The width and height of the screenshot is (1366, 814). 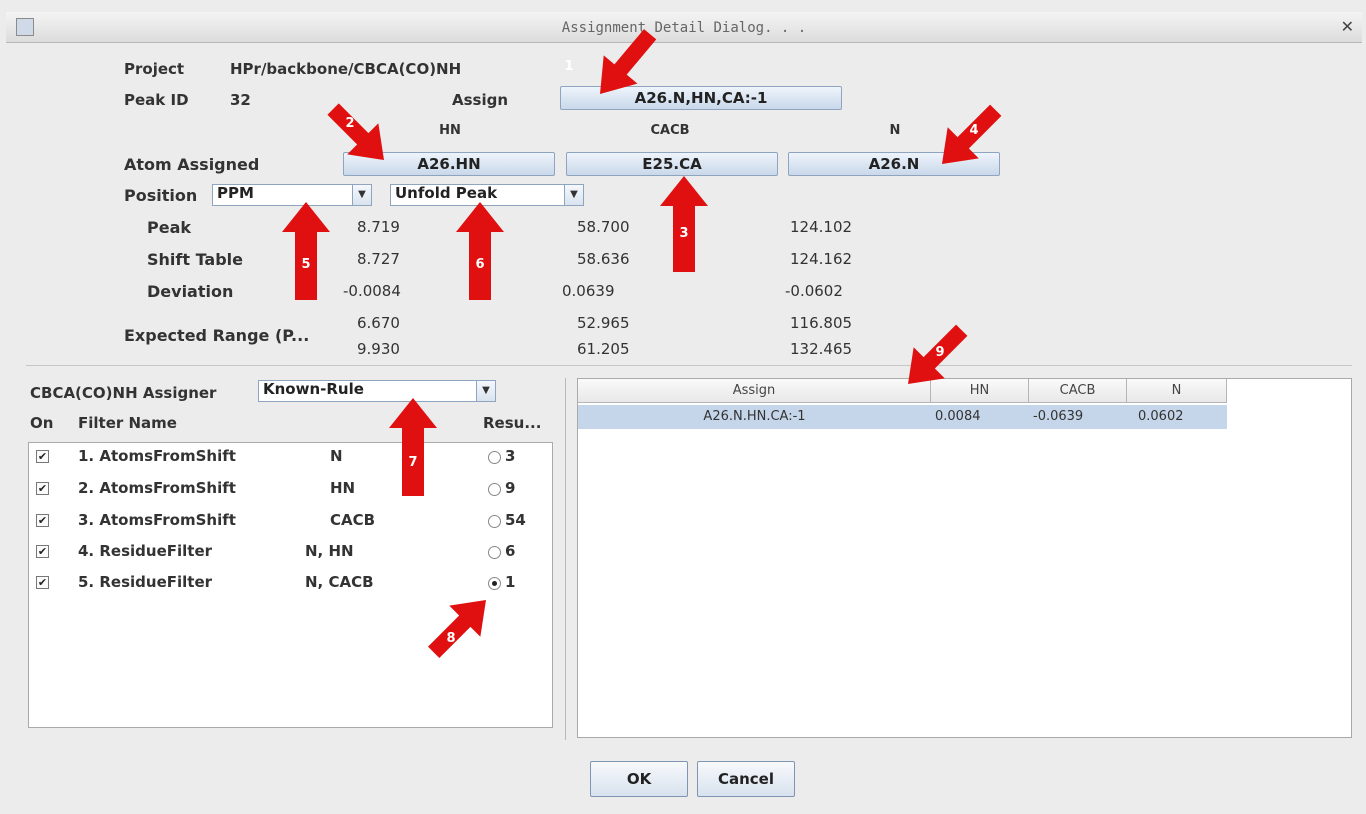 What do you see at coordinates (479, 264) in the screenshot?
I see `annotation-label-6: 6` at bounding box center [479, 264].